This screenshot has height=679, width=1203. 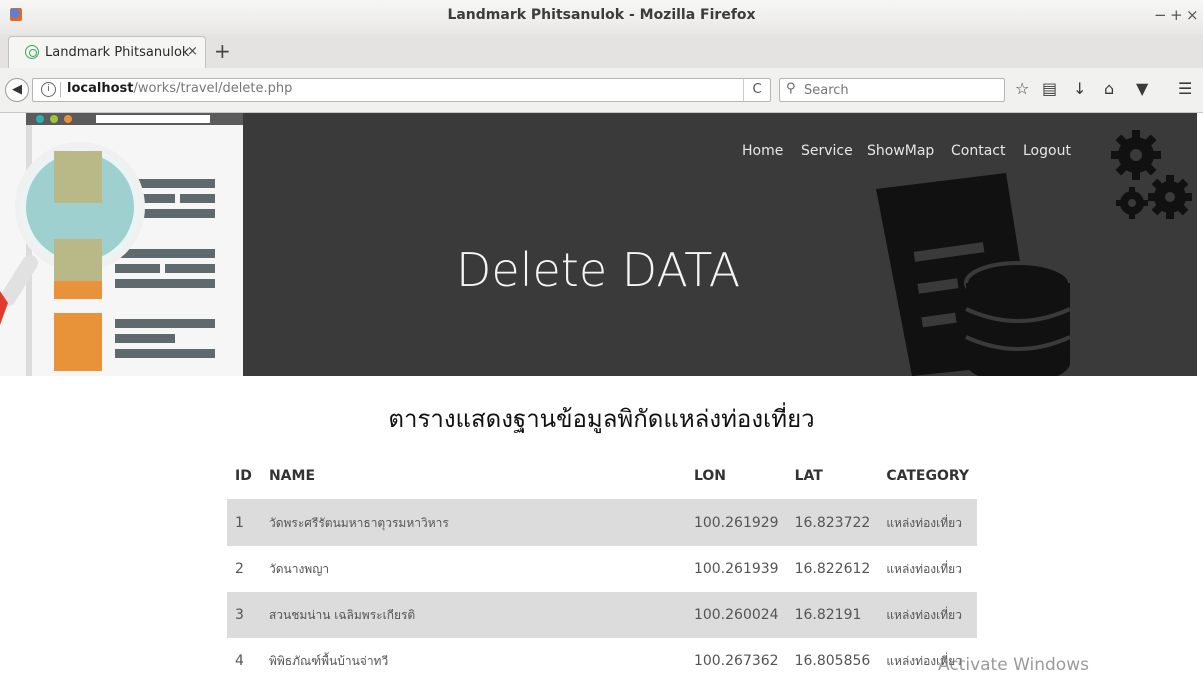 What do you see at coordinates (978, 151) in the screenshot?
I see `nav-contact: Contact` at bounding box center [978, 151].